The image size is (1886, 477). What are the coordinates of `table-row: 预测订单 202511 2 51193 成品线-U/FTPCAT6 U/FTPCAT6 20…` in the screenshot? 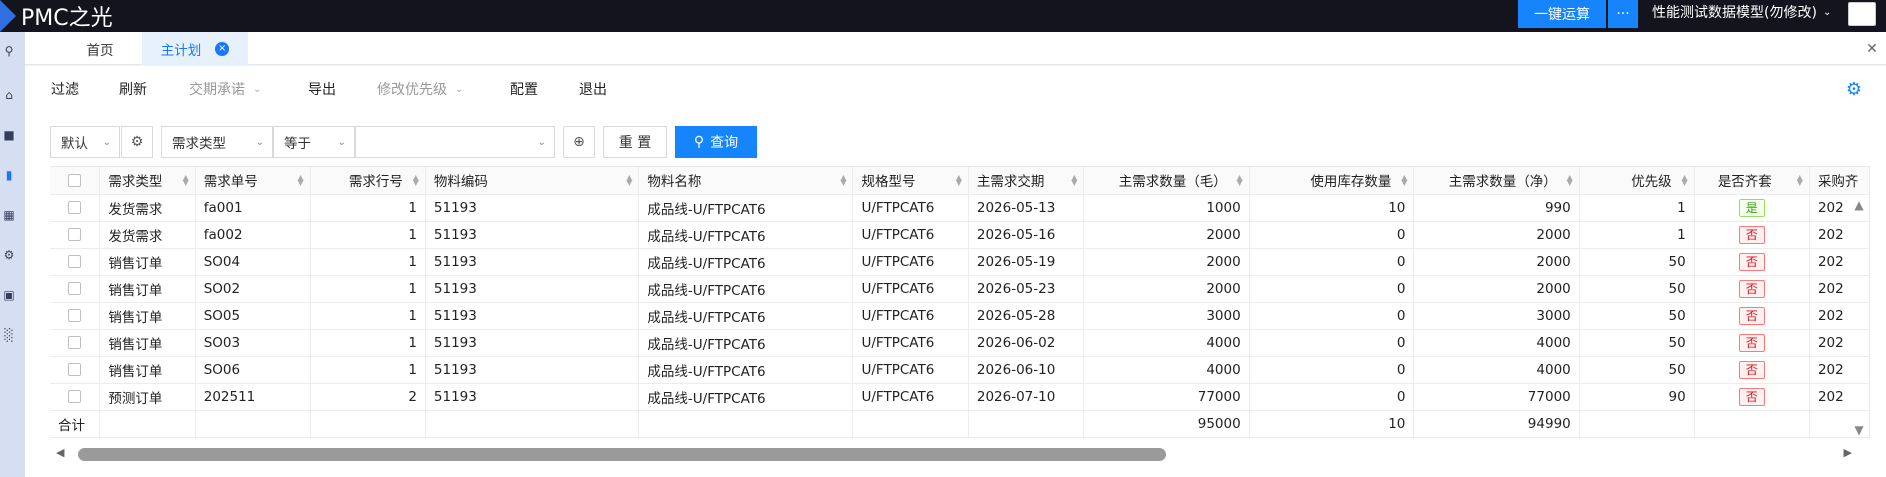 It's located at (960, 397).